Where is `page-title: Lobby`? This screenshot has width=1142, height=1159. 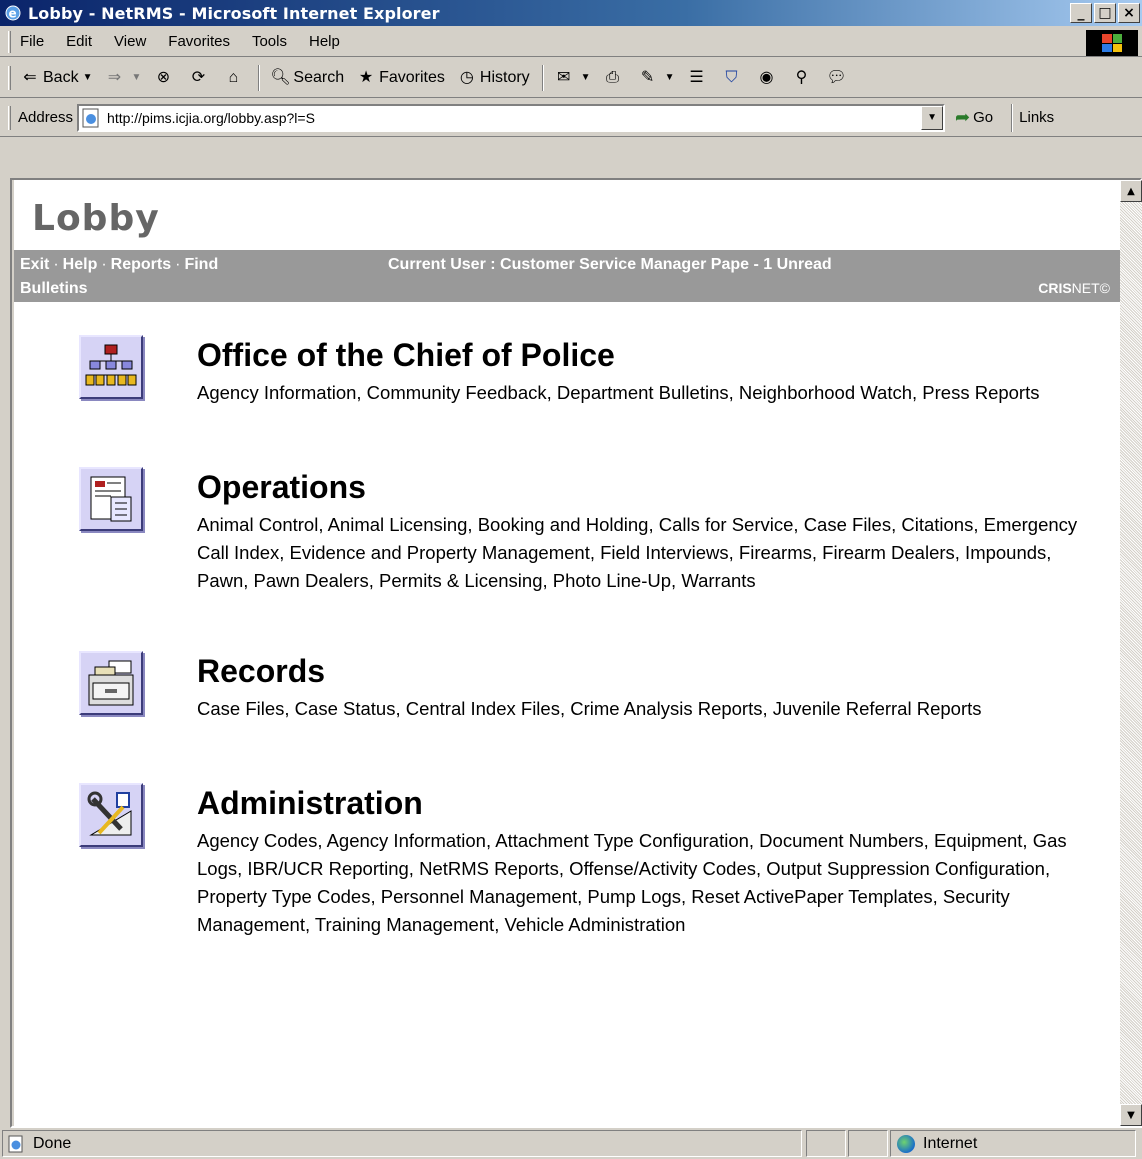
page-title: Lobby is located at coordinates (96, 218).